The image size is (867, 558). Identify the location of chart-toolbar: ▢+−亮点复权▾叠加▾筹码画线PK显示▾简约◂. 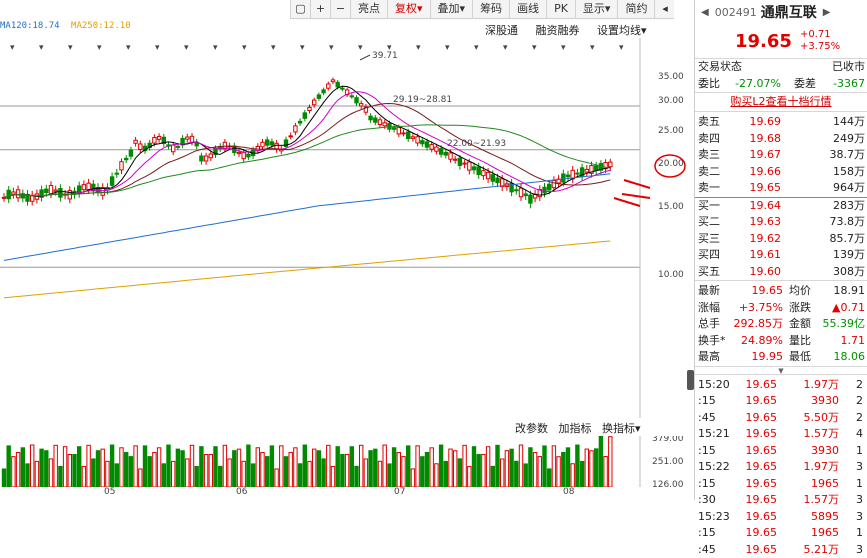
(482, 9).